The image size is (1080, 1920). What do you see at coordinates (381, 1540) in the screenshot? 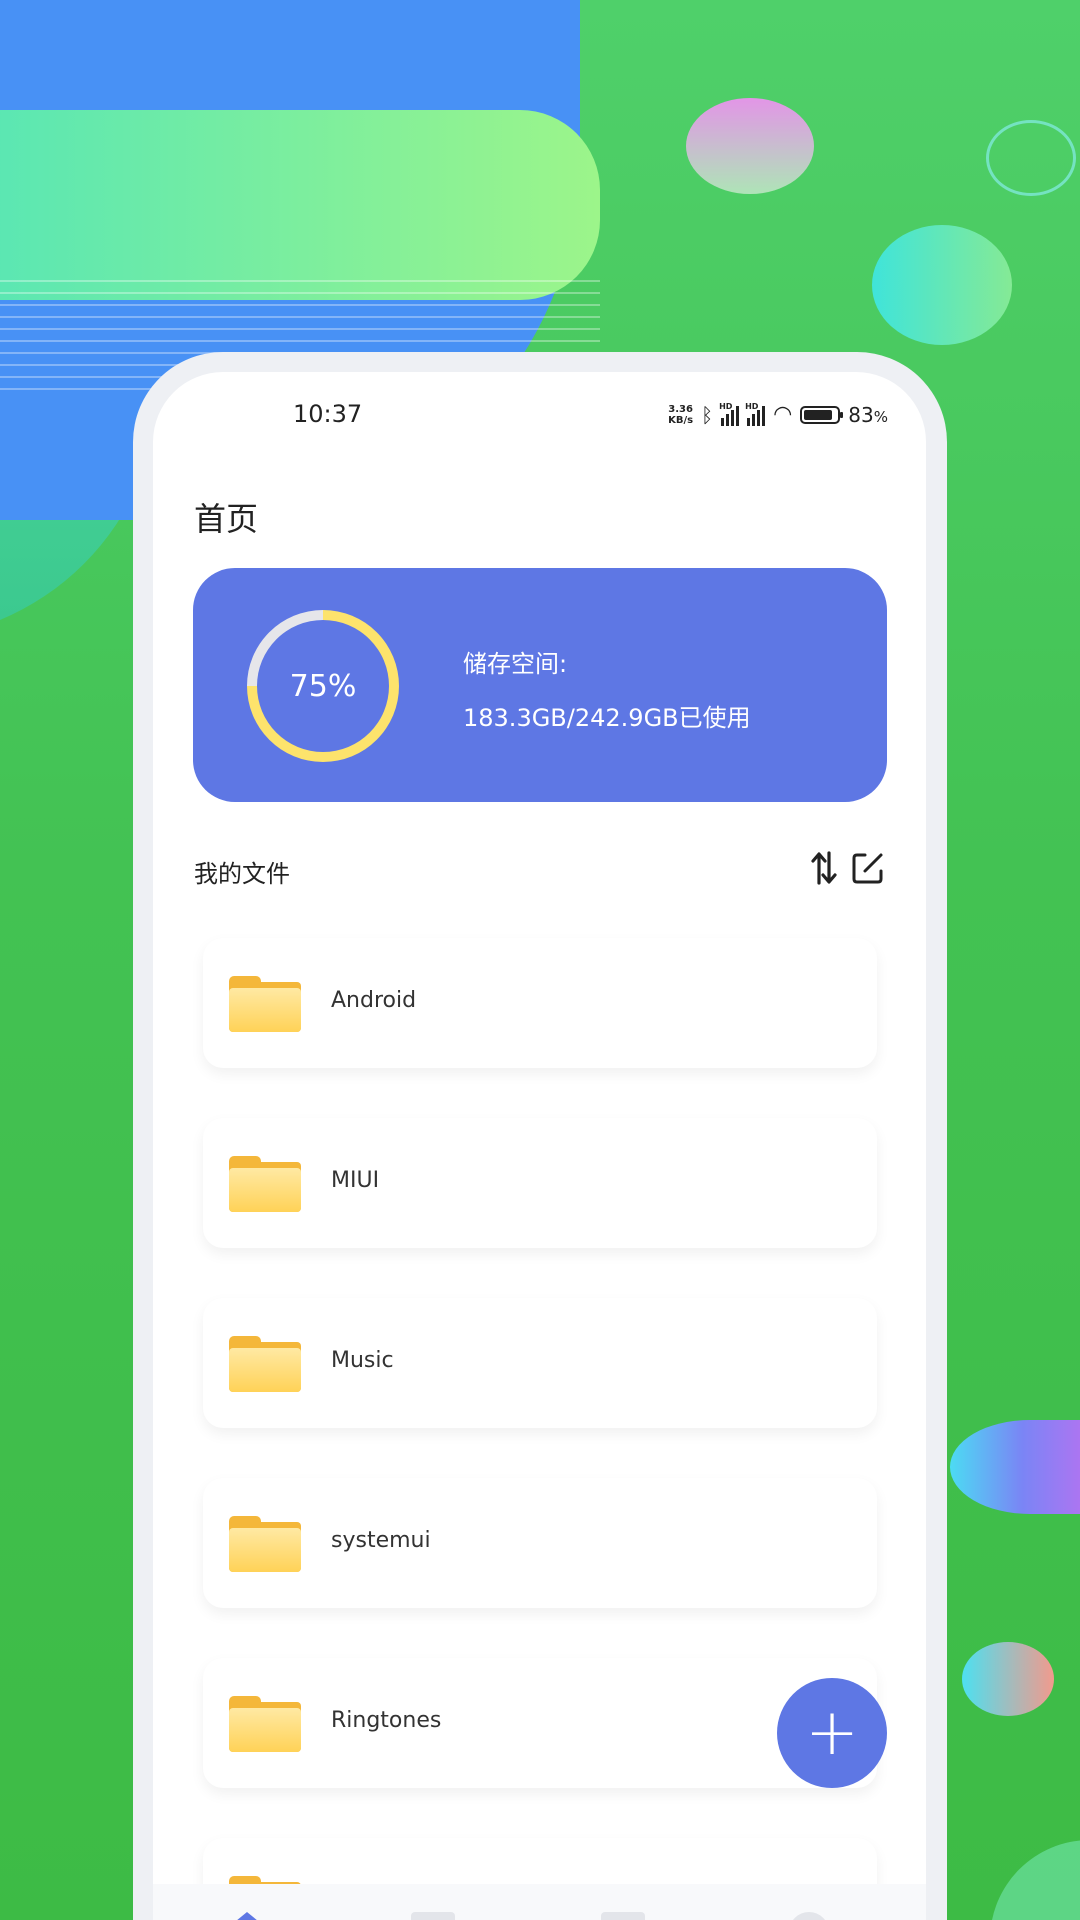
I see `file-name: systemui` at bounding box center [381, 1540].